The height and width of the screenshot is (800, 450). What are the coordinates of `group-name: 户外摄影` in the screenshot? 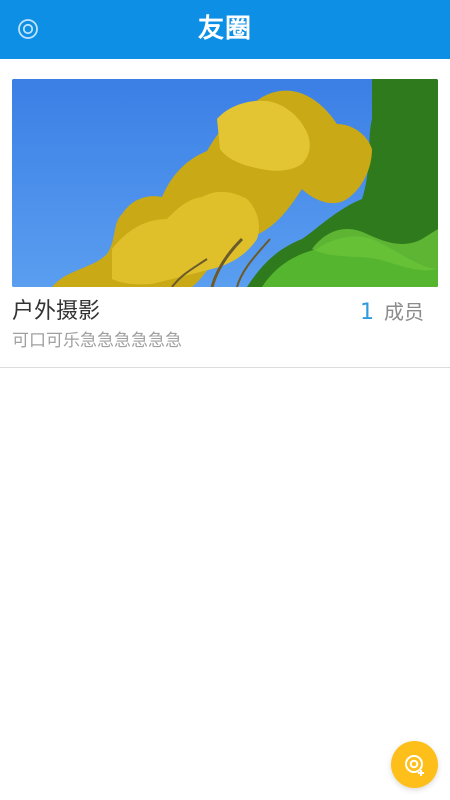 It's located at (56, 311).